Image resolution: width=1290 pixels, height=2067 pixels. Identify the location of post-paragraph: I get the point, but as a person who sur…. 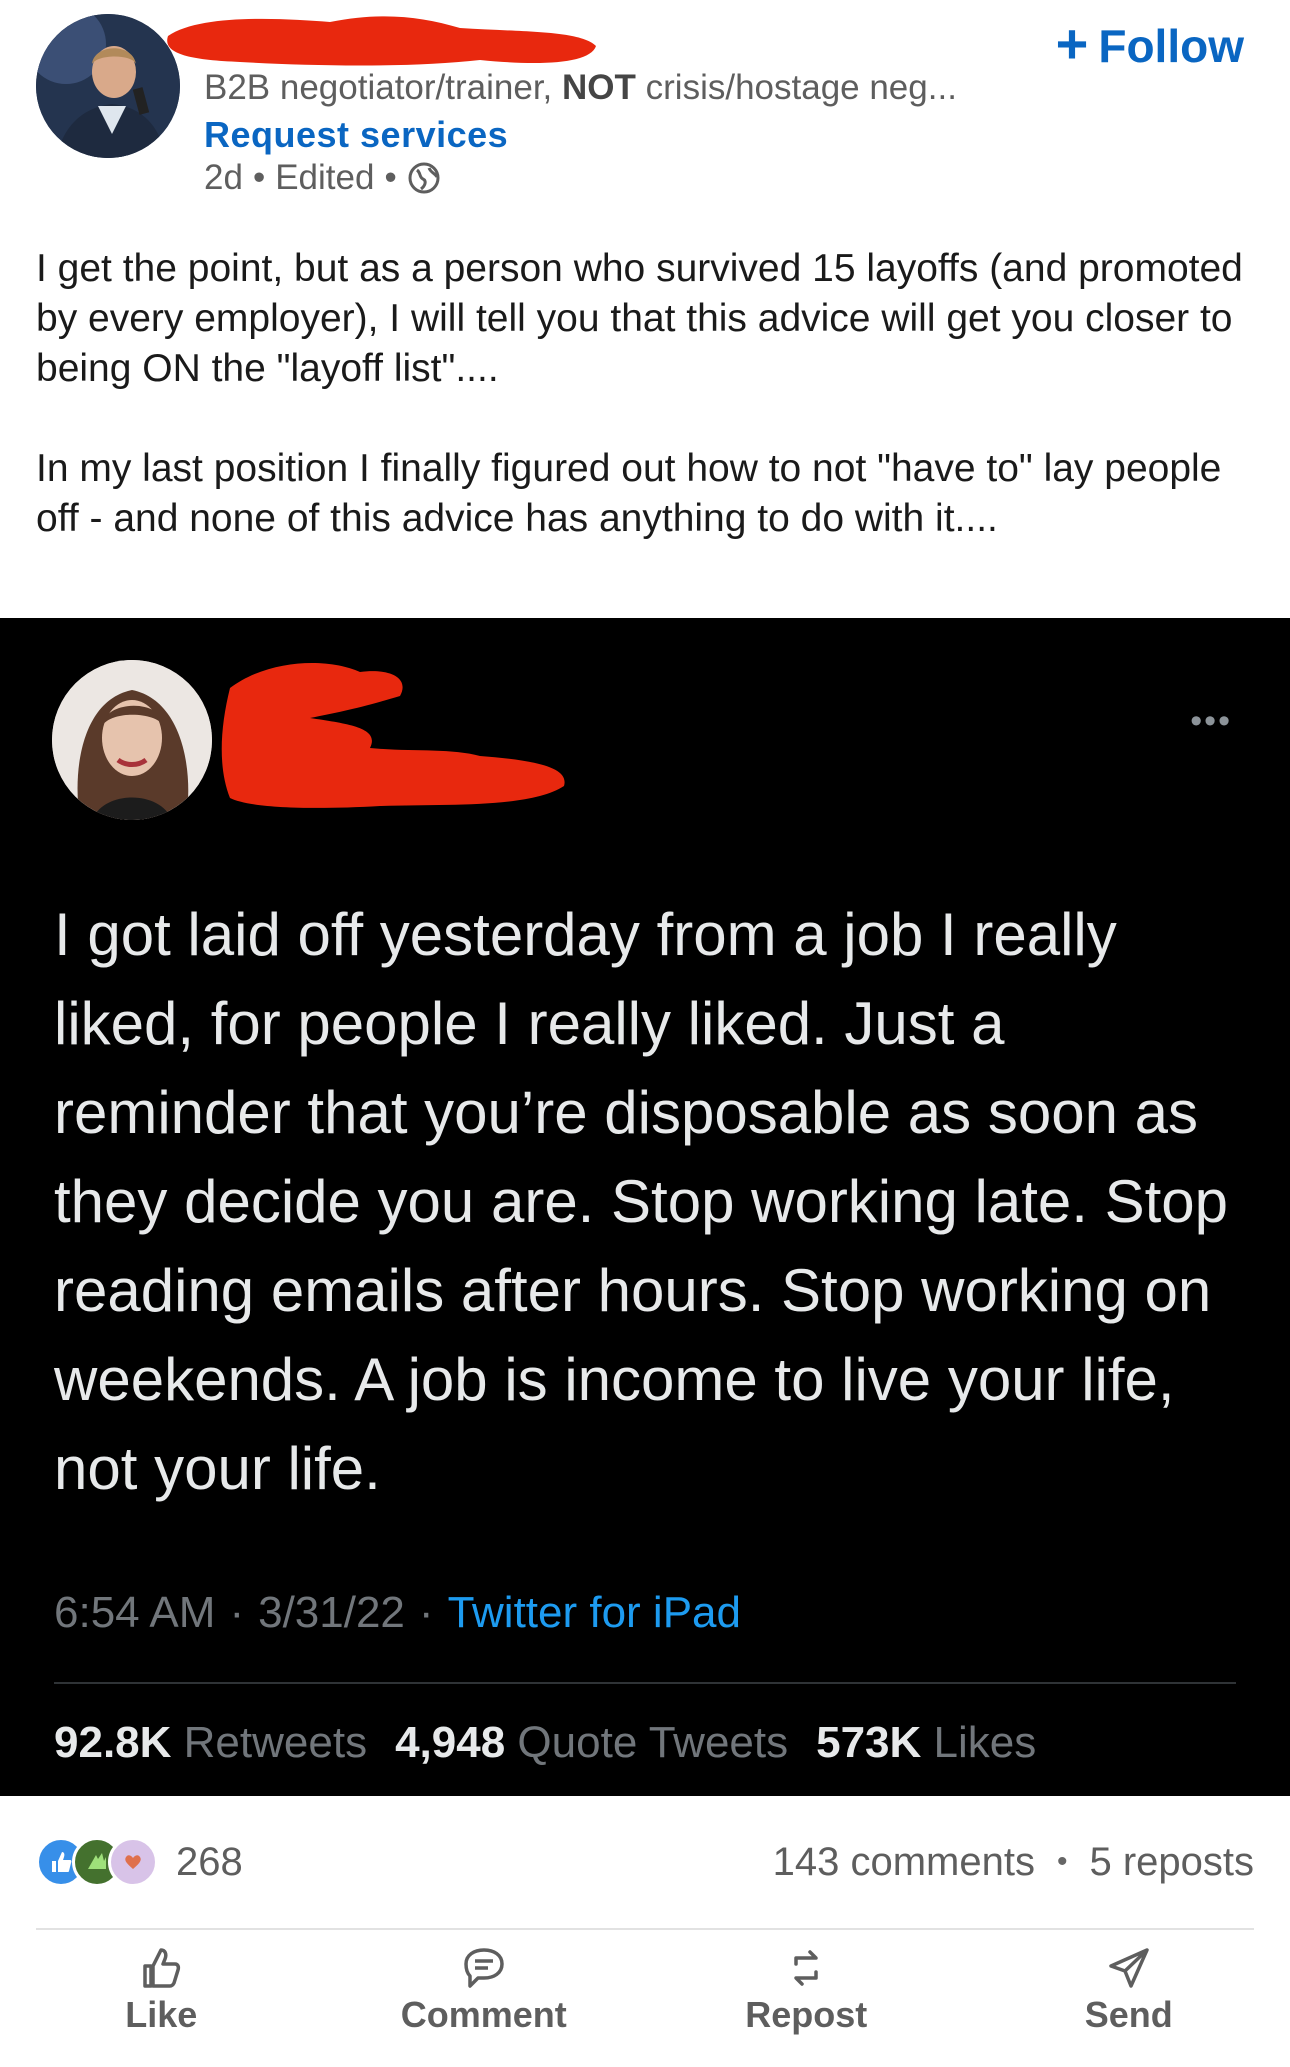
(639, 318).